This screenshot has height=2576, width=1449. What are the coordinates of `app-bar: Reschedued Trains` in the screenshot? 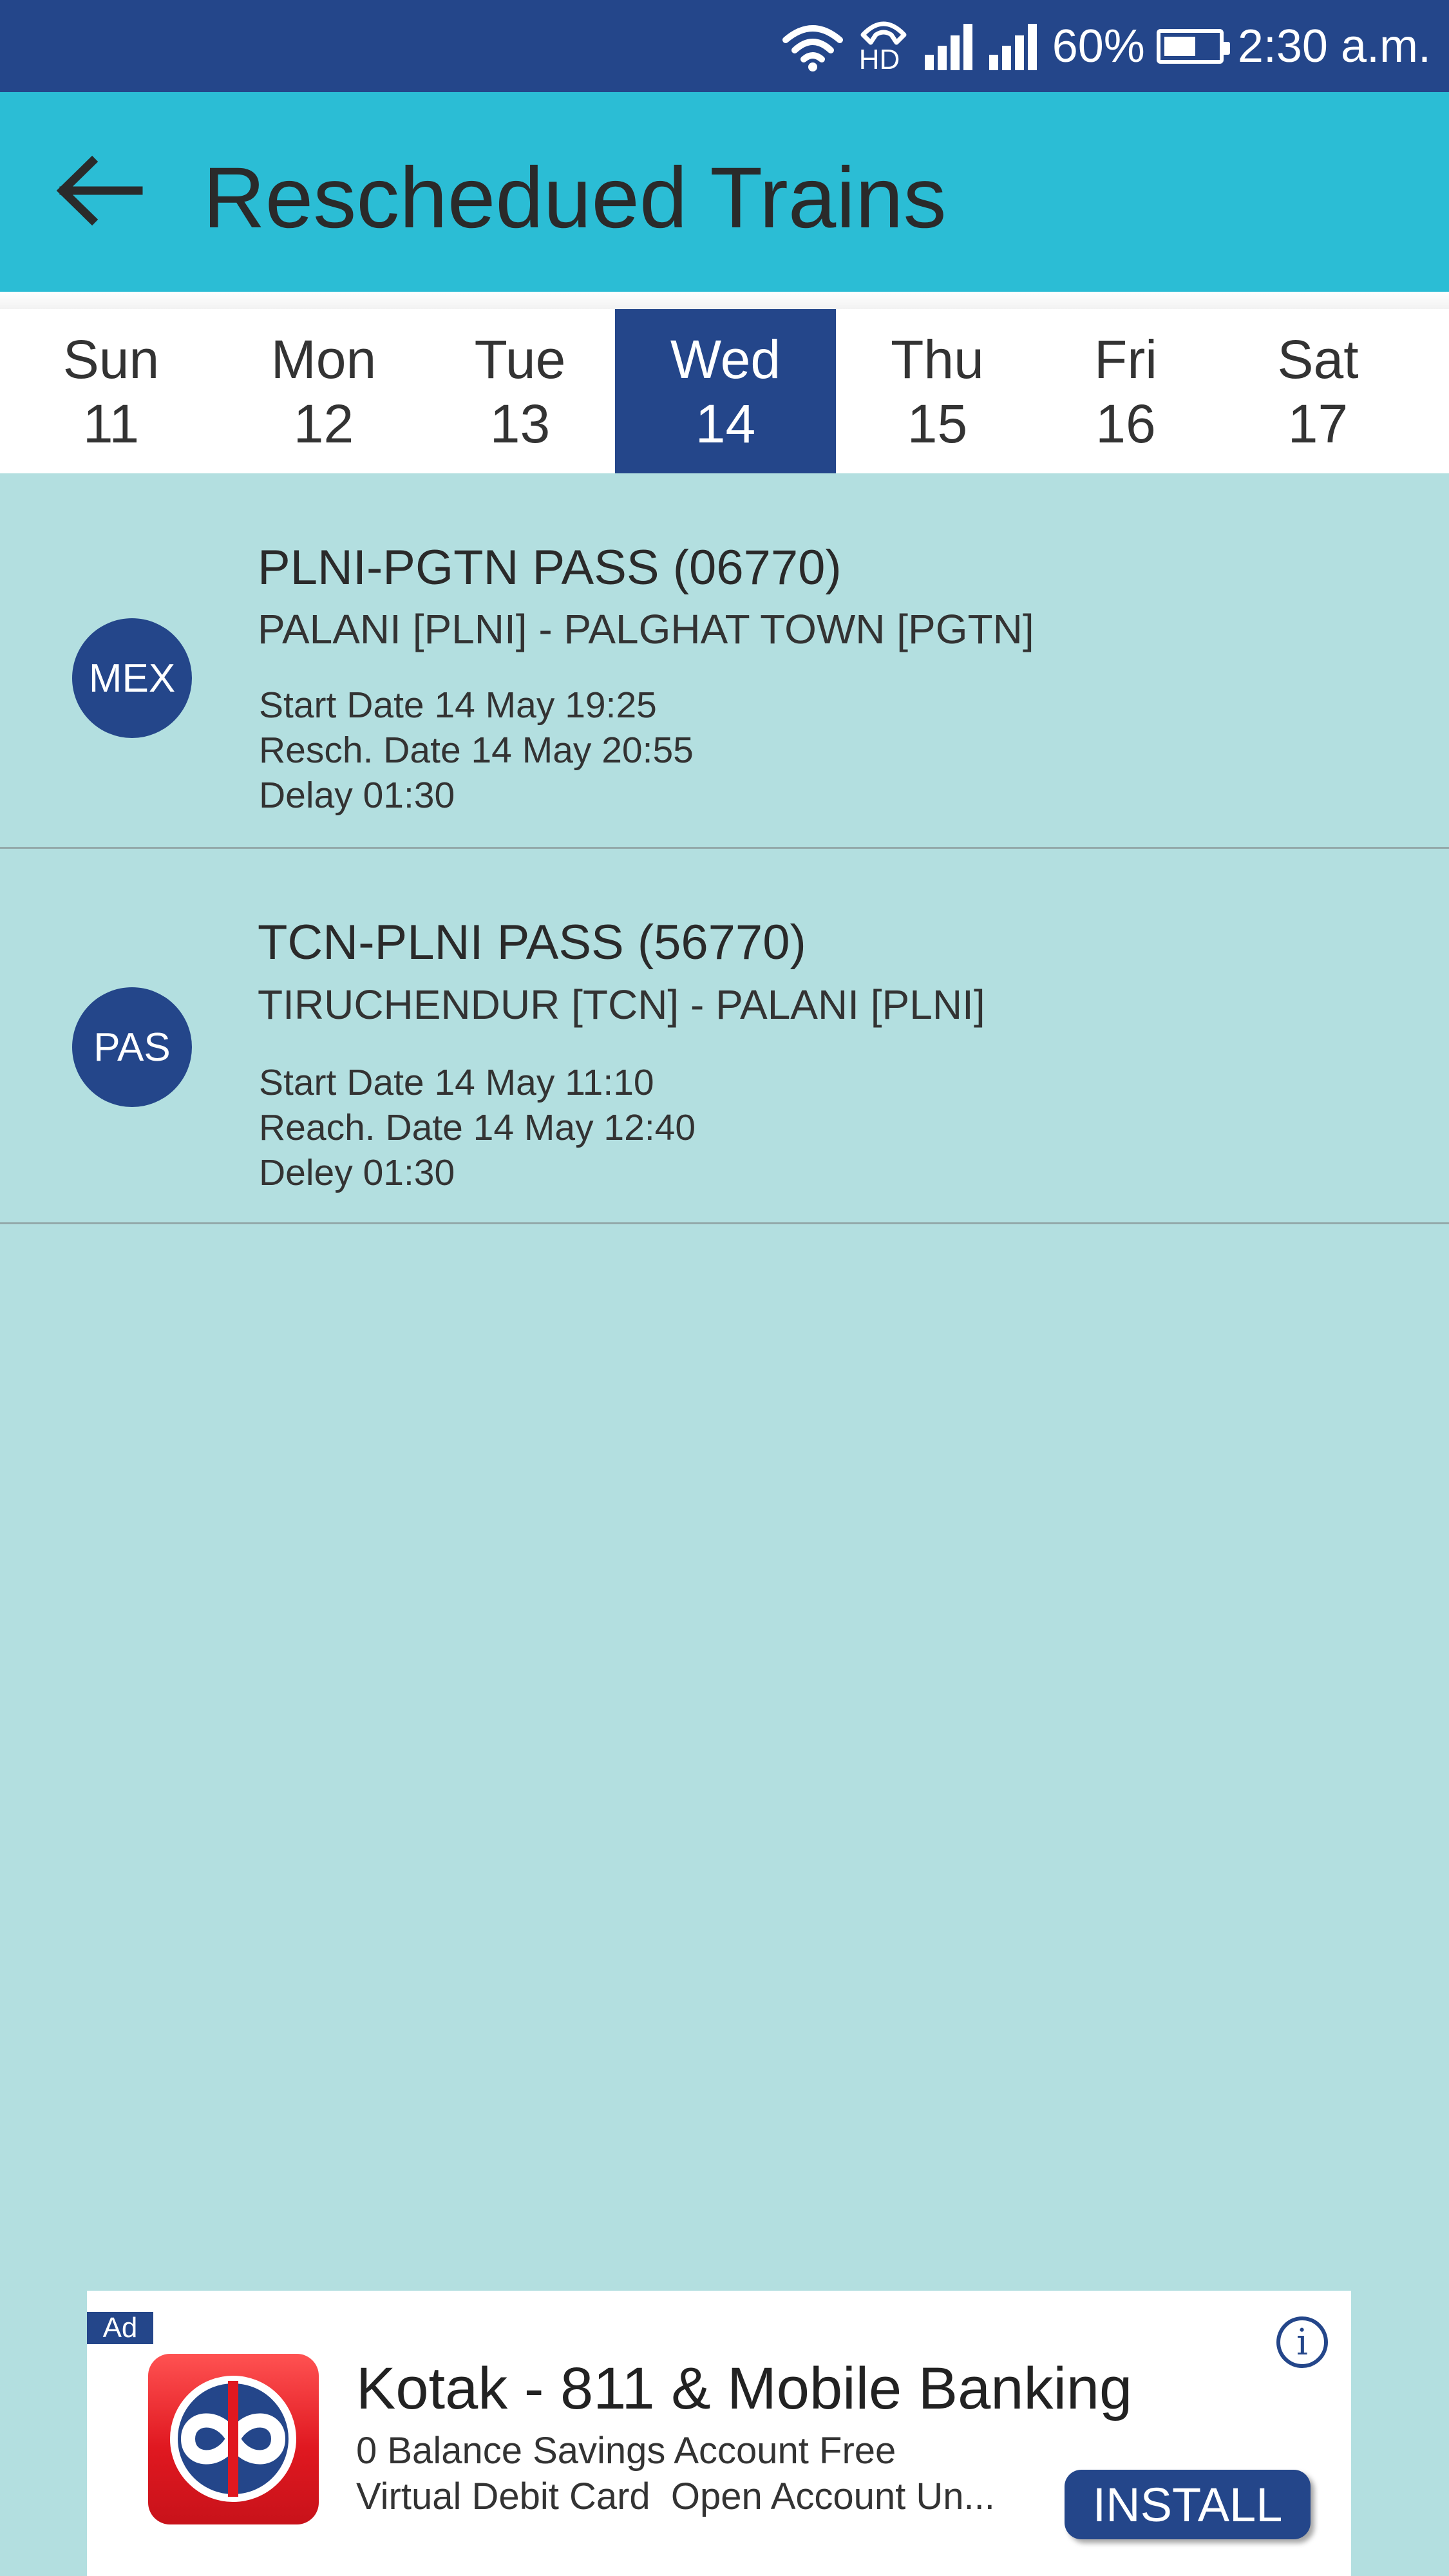 It's located at (724, 192).